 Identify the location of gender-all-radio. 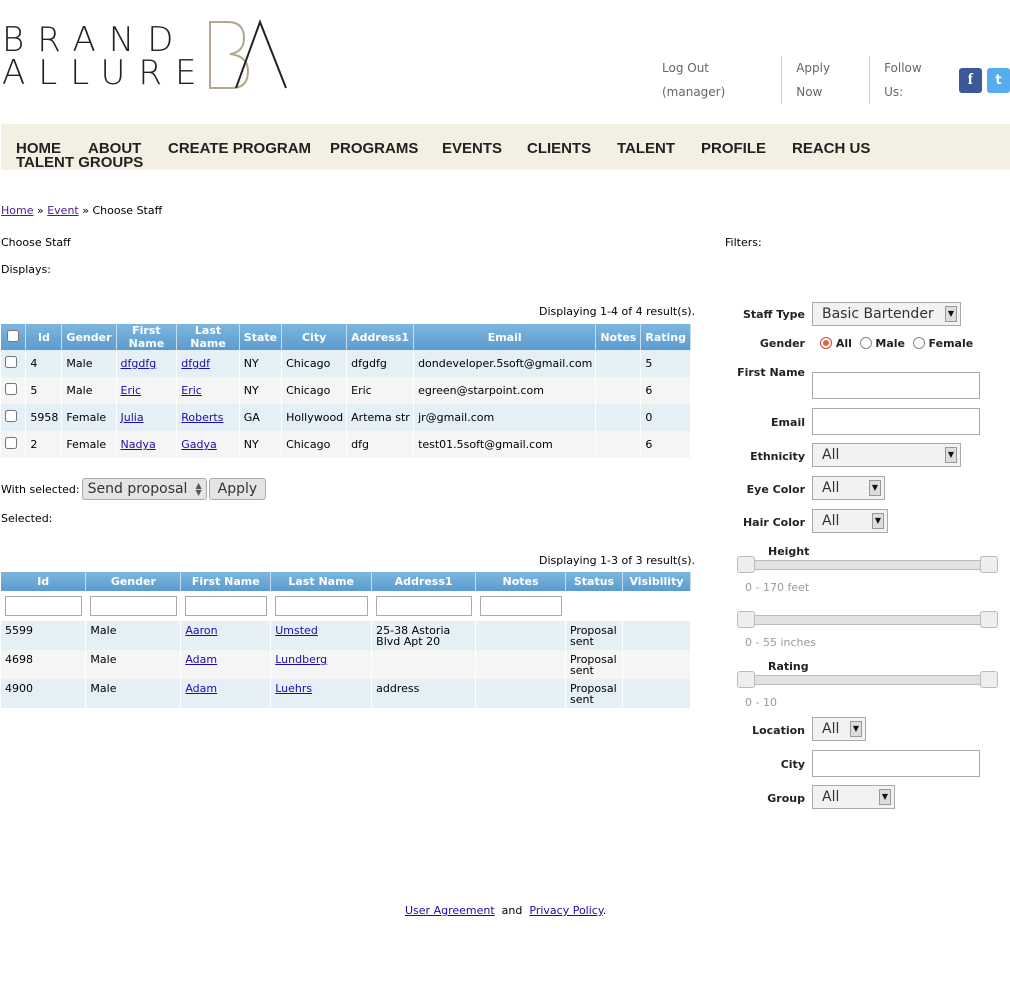
(826, 343).